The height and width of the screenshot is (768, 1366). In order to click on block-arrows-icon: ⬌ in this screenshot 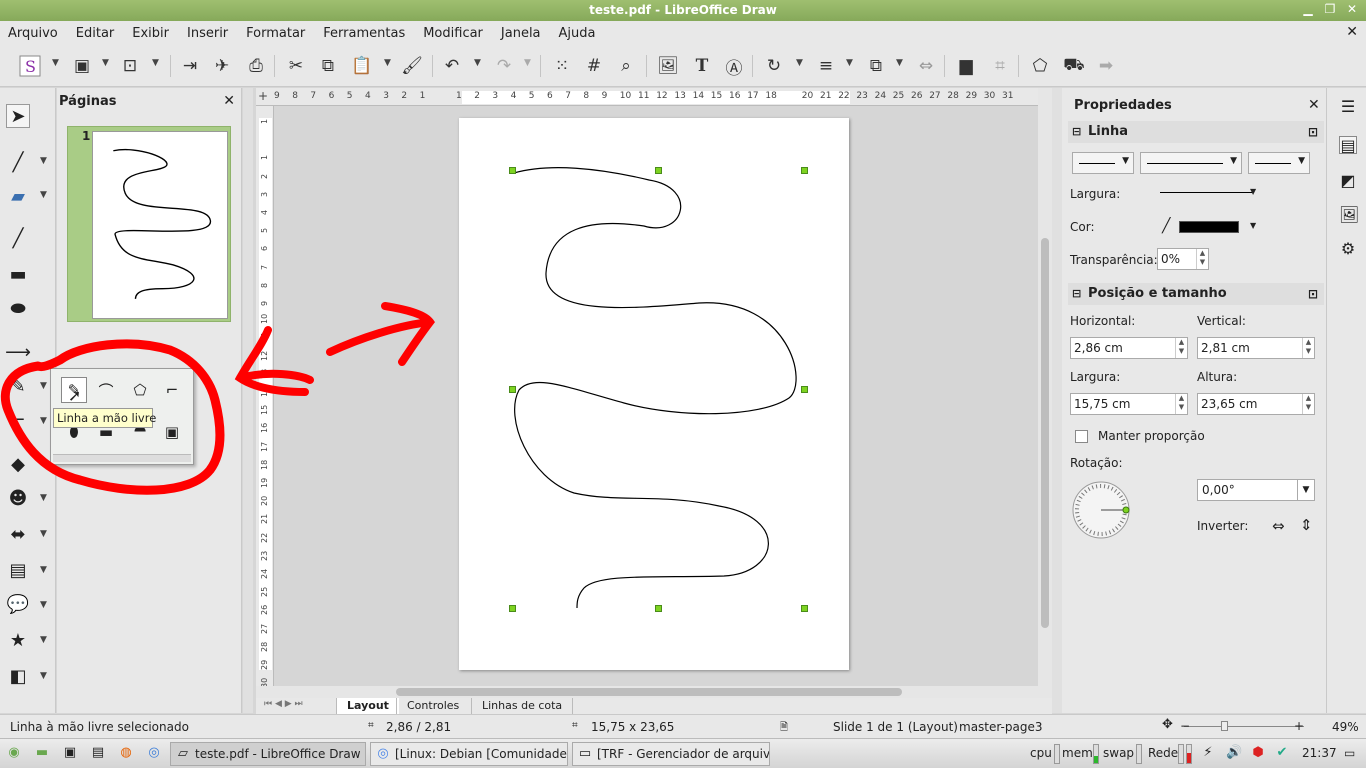, I will do `click(18, 534)`.